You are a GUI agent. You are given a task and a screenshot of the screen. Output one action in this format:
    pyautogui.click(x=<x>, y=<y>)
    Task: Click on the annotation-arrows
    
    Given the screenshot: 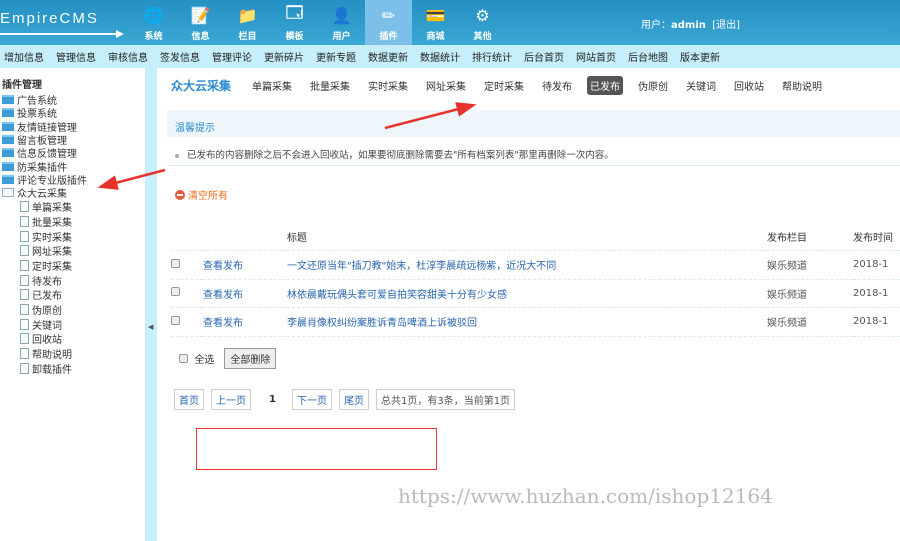 What is the action you would take?
    pyautogui.click(x=287, y=146)
    